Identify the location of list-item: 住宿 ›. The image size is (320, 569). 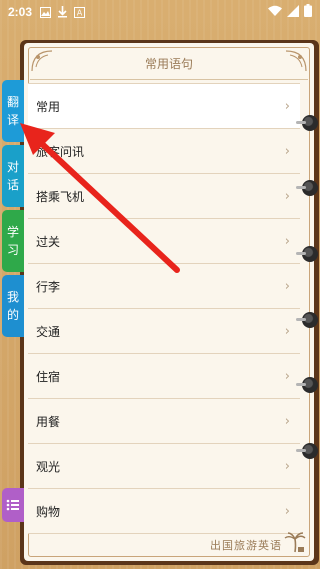
(164, 376).